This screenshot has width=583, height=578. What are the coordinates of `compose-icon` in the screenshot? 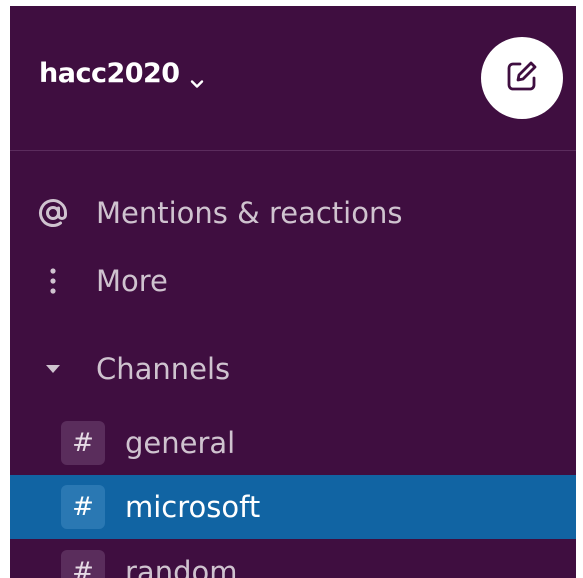 It's located at (522, 78).